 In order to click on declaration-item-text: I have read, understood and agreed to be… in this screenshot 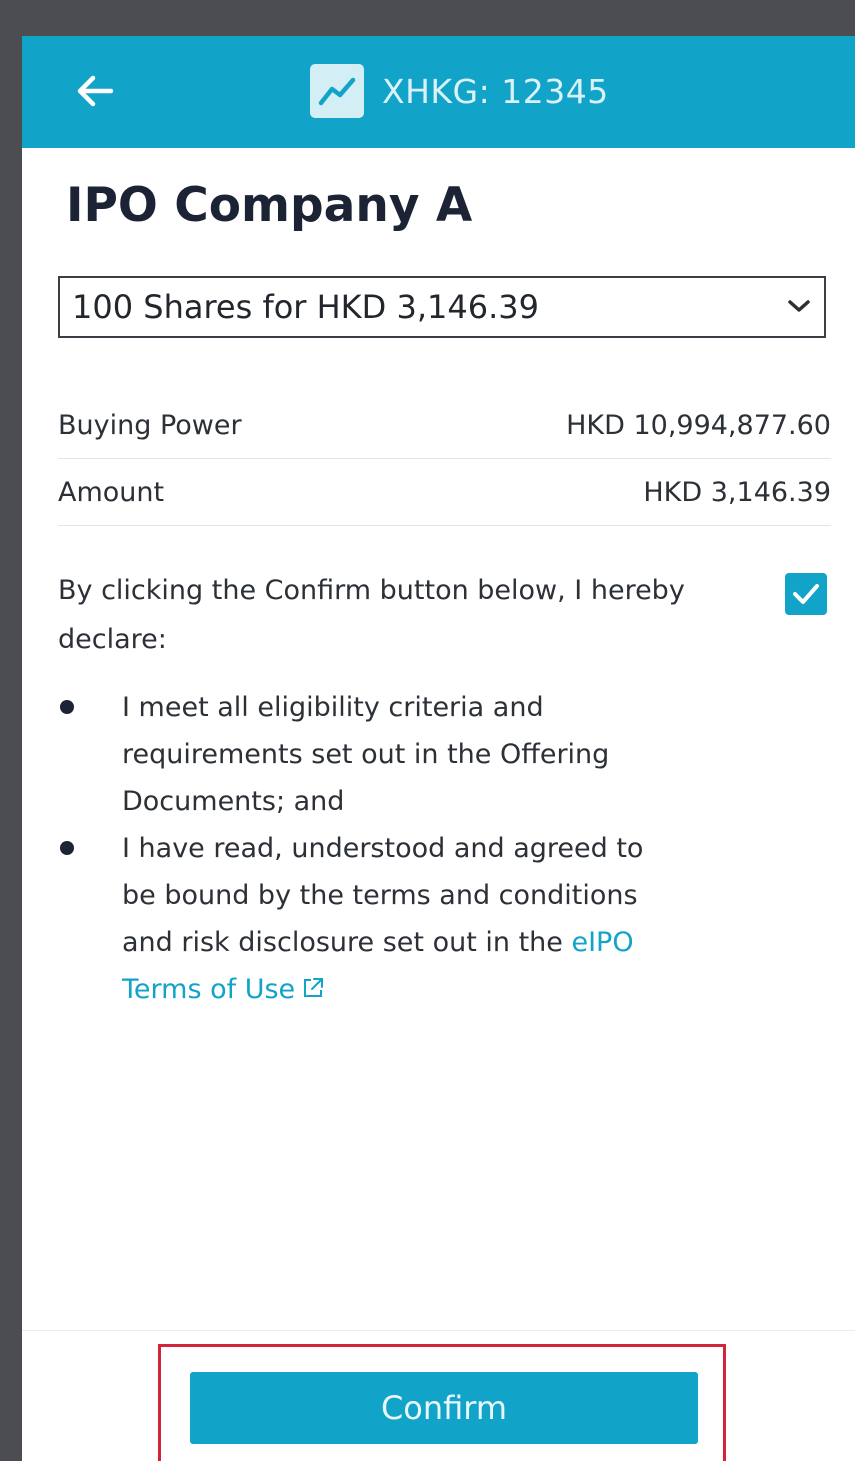, I will do `click(383, 895)`.